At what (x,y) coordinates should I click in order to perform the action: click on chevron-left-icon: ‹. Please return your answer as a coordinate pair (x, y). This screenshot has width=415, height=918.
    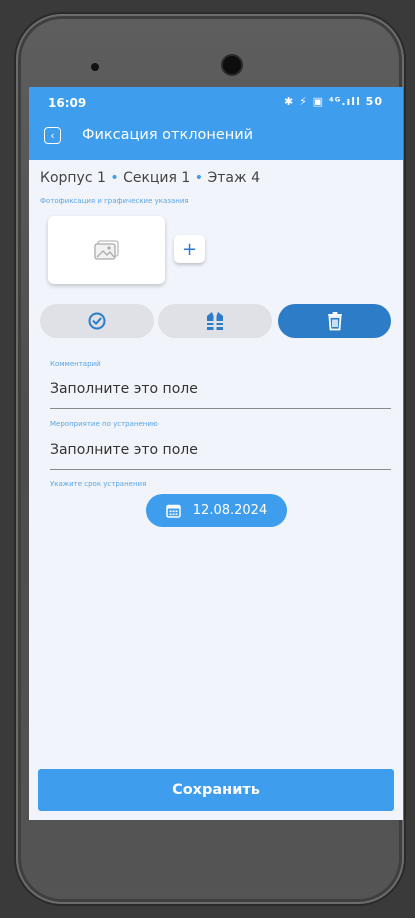
    Looking at the image, I should click on (52, 135).